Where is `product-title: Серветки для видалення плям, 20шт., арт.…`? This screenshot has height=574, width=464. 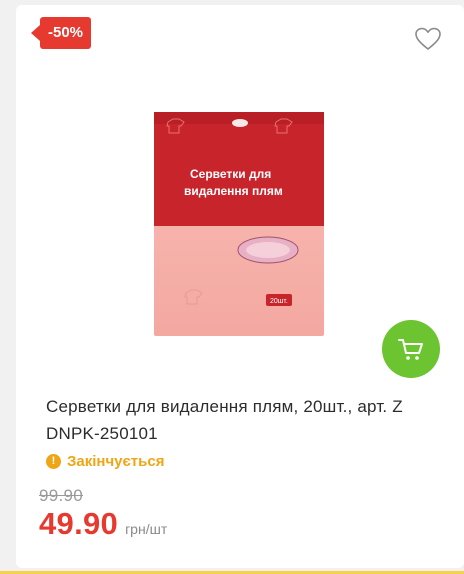
product-title: Серветки для видалення плям, 20шт., арт.… is located at coordinates (236, 420).